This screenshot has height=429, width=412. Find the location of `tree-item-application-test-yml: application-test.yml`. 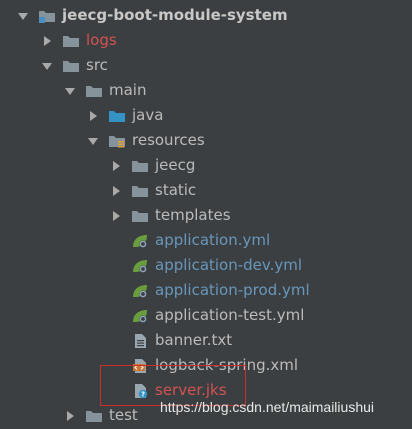

tree-item-application-test-yml: application-test.yml is located at coordinates (206, 315).